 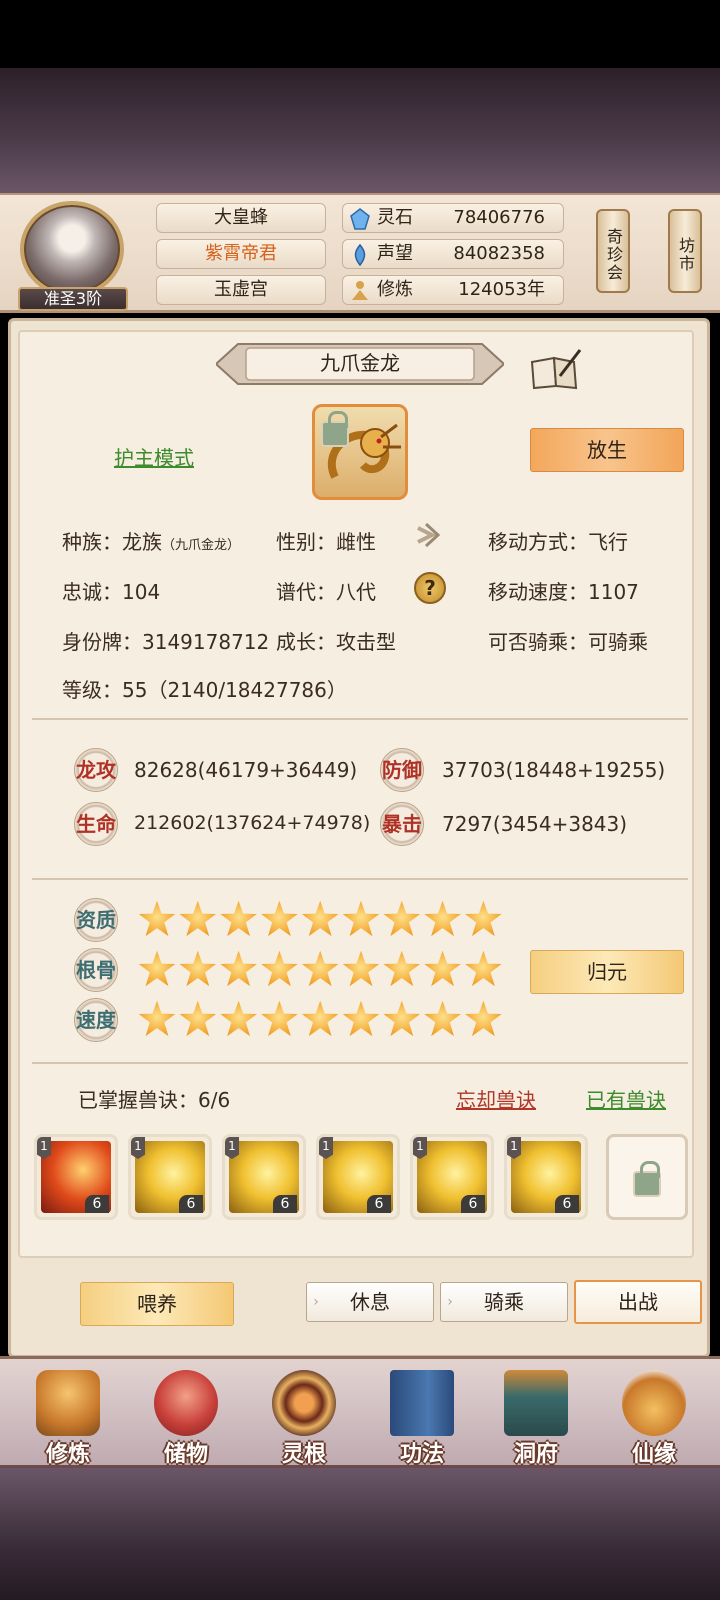 I want to click on skills-mastered: 已掌握兽诀：6/6, so click(x=154, y=1100).